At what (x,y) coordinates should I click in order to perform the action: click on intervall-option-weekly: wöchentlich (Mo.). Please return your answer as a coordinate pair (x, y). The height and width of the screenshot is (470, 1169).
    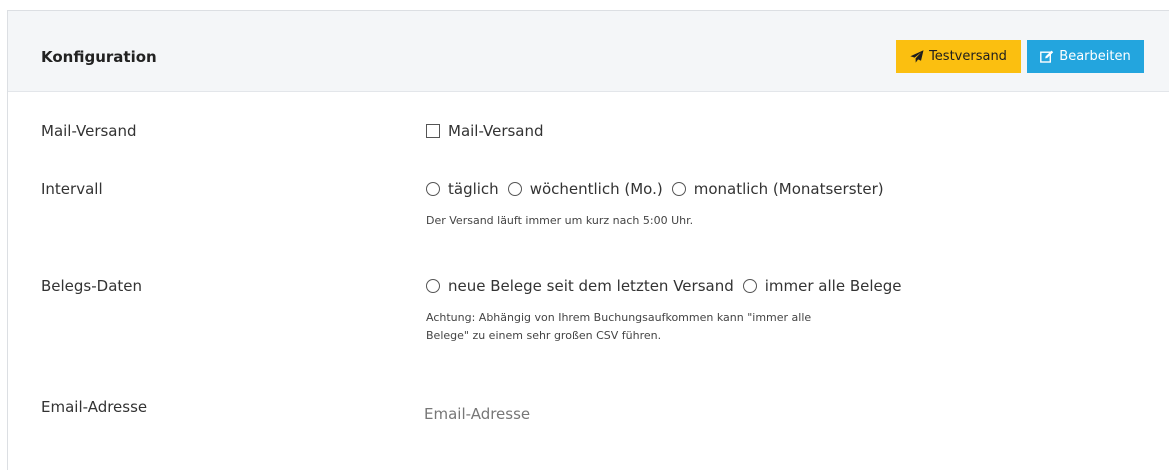
    Looking at the image, I should click on (585, 189).